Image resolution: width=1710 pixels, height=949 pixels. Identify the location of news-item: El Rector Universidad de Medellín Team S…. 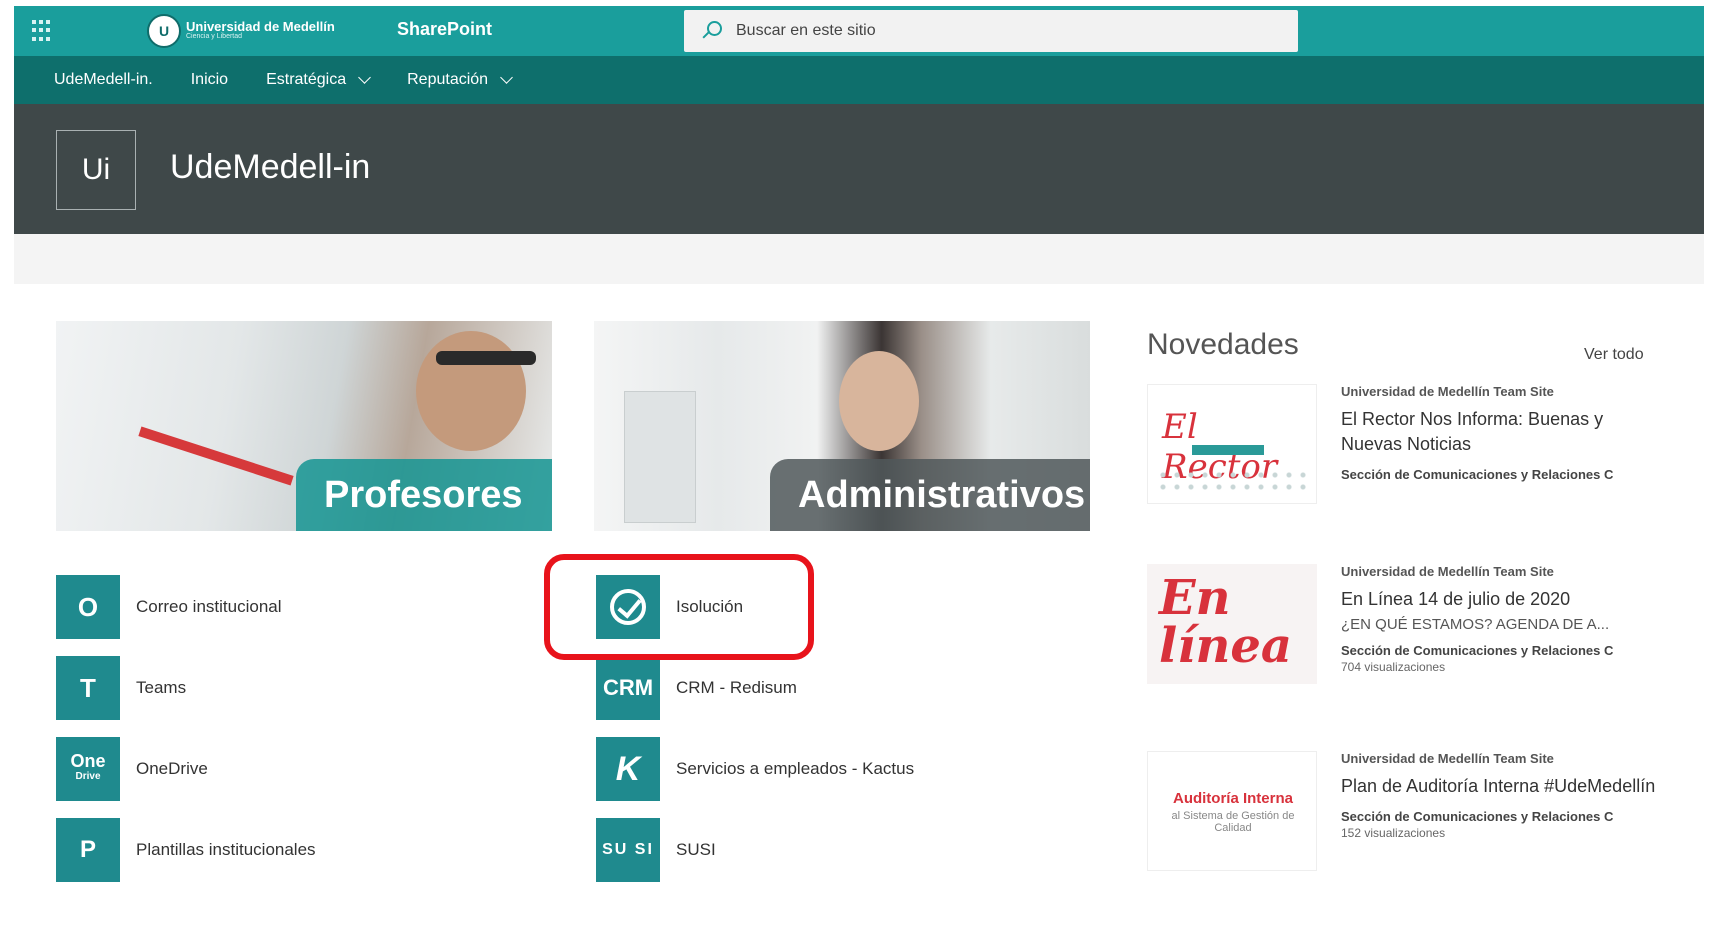
(1407, 446).